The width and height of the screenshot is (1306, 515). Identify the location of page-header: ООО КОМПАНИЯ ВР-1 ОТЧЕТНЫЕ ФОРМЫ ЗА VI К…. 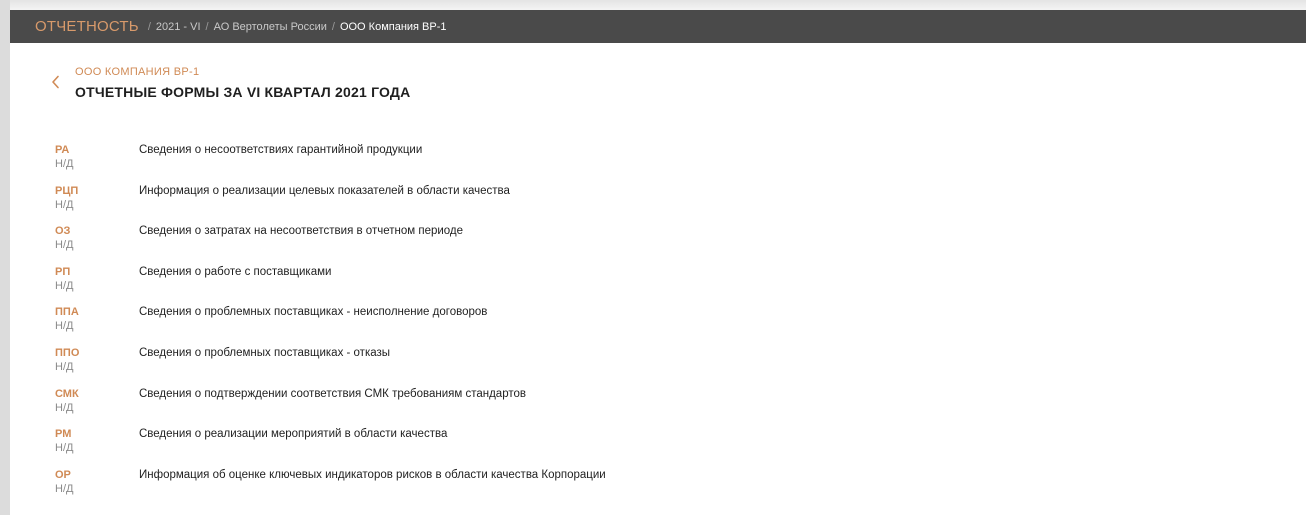
(227, 83).